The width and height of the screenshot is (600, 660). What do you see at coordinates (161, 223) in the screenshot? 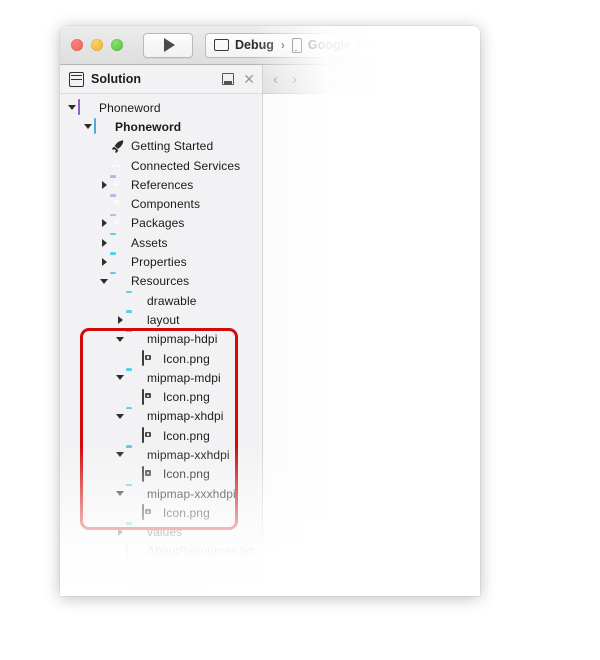
I see `tree-row: Packages` at bounding box center [161, 223].